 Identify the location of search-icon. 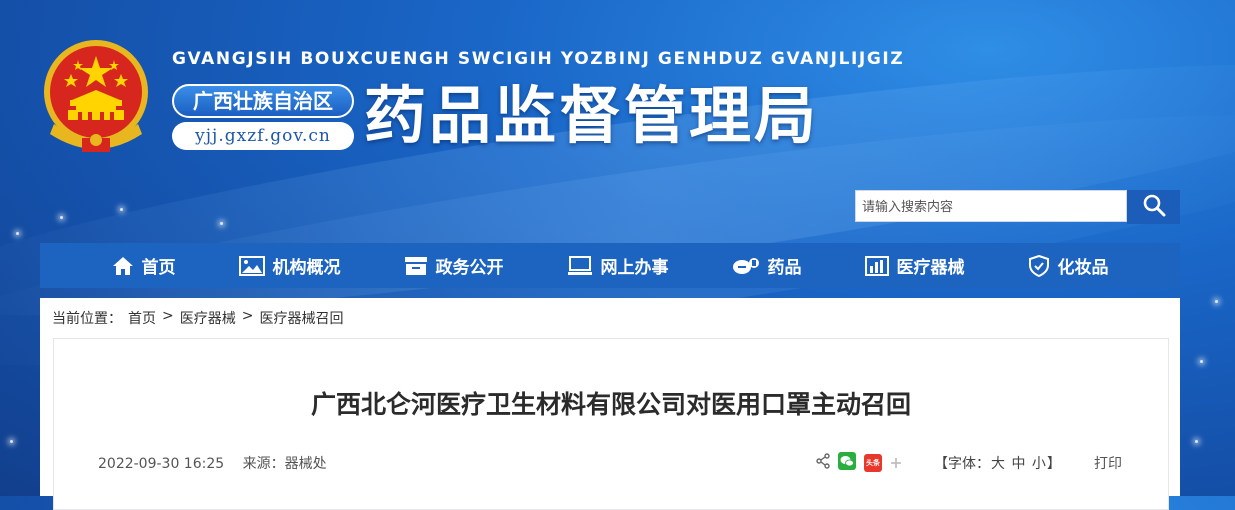
(1154, 207).